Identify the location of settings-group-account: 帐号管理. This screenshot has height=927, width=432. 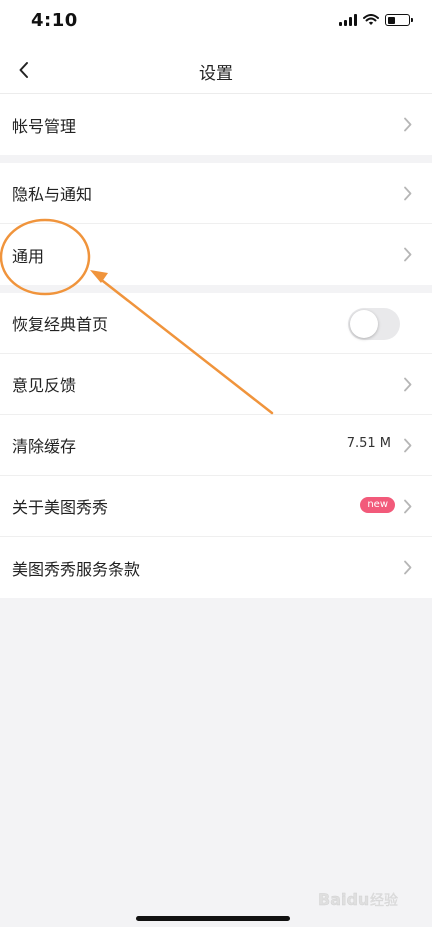
(216, 124).